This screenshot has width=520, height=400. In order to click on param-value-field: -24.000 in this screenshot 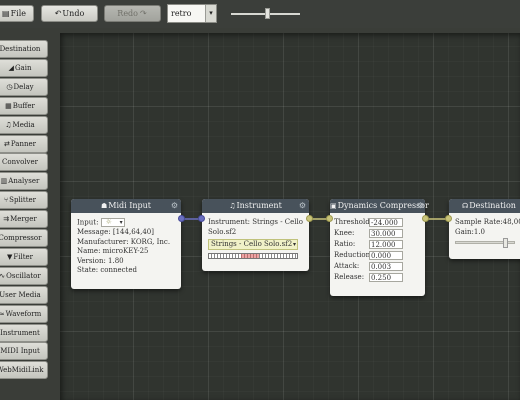, I will do `click(386, 222)`.